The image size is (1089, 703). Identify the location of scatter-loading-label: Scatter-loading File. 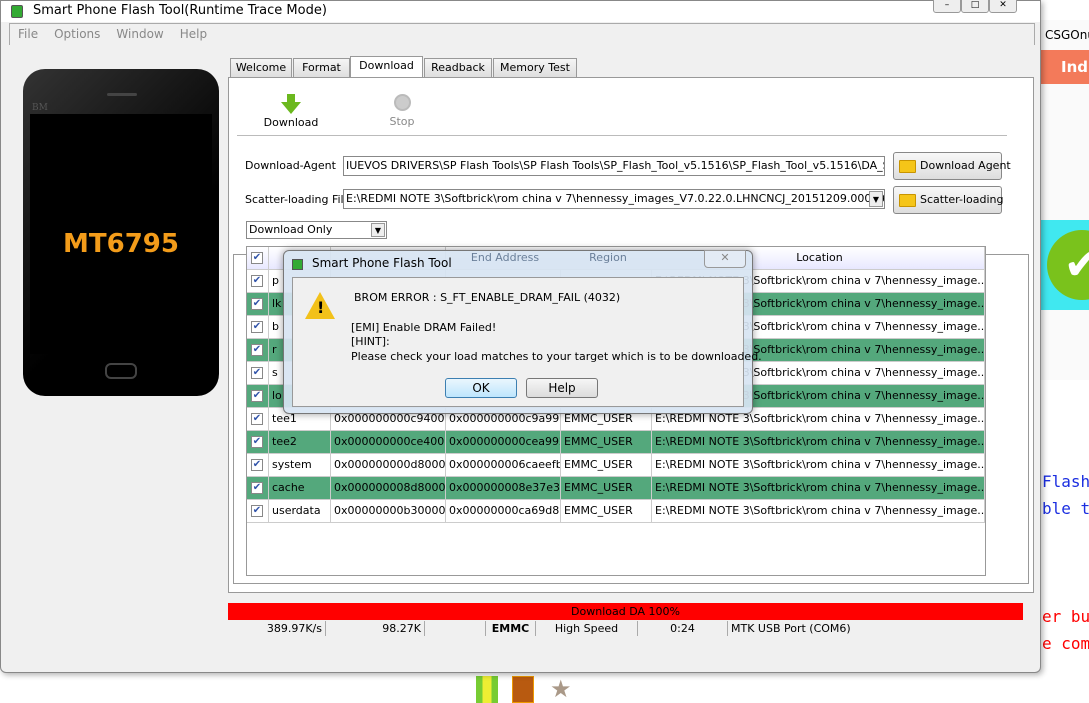
(298, 199).